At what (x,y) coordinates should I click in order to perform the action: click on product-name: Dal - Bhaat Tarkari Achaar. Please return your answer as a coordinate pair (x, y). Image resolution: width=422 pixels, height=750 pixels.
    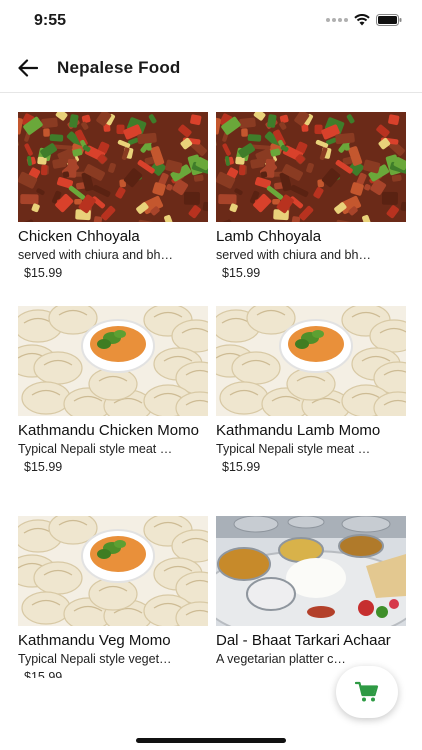
    Looking at the image, I should click on (303, 640).